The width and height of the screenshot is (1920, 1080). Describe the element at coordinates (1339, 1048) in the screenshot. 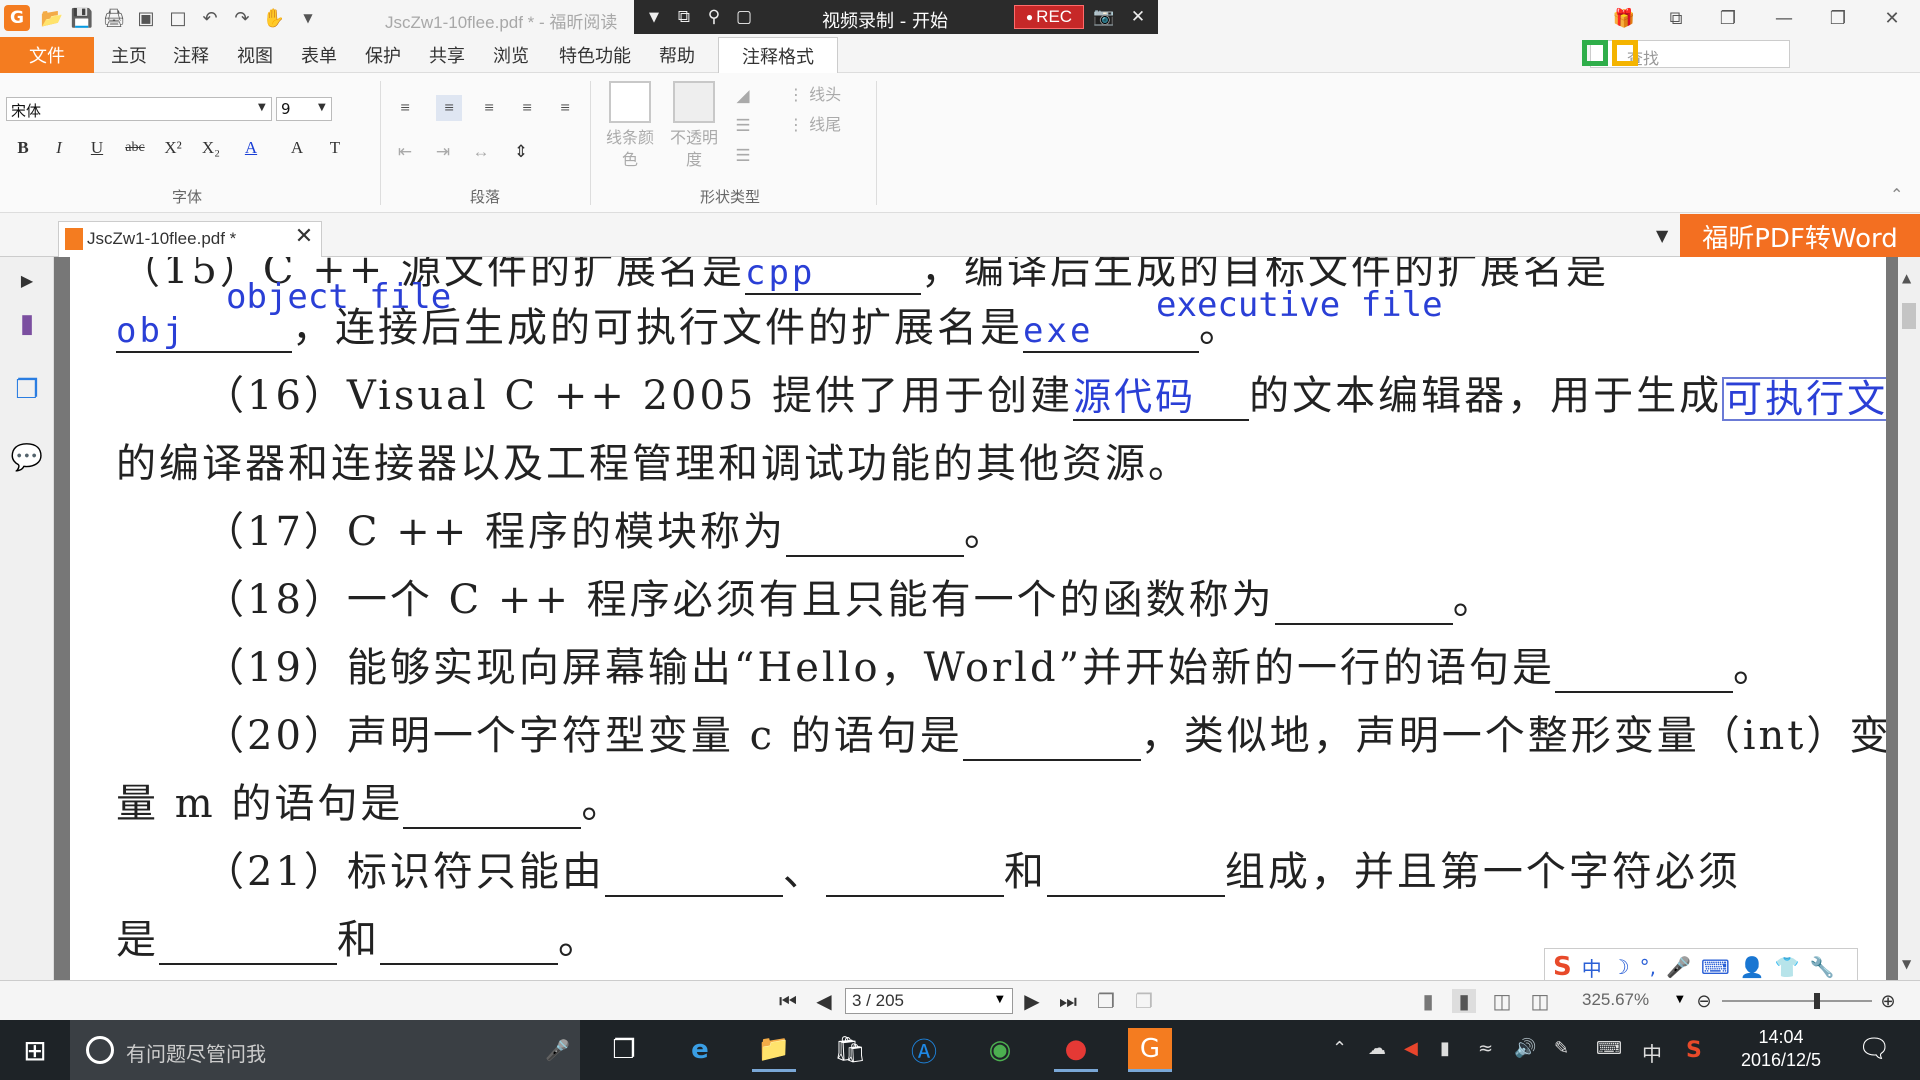

I see `show-hidden-icons-icon: ⌃` at that location.